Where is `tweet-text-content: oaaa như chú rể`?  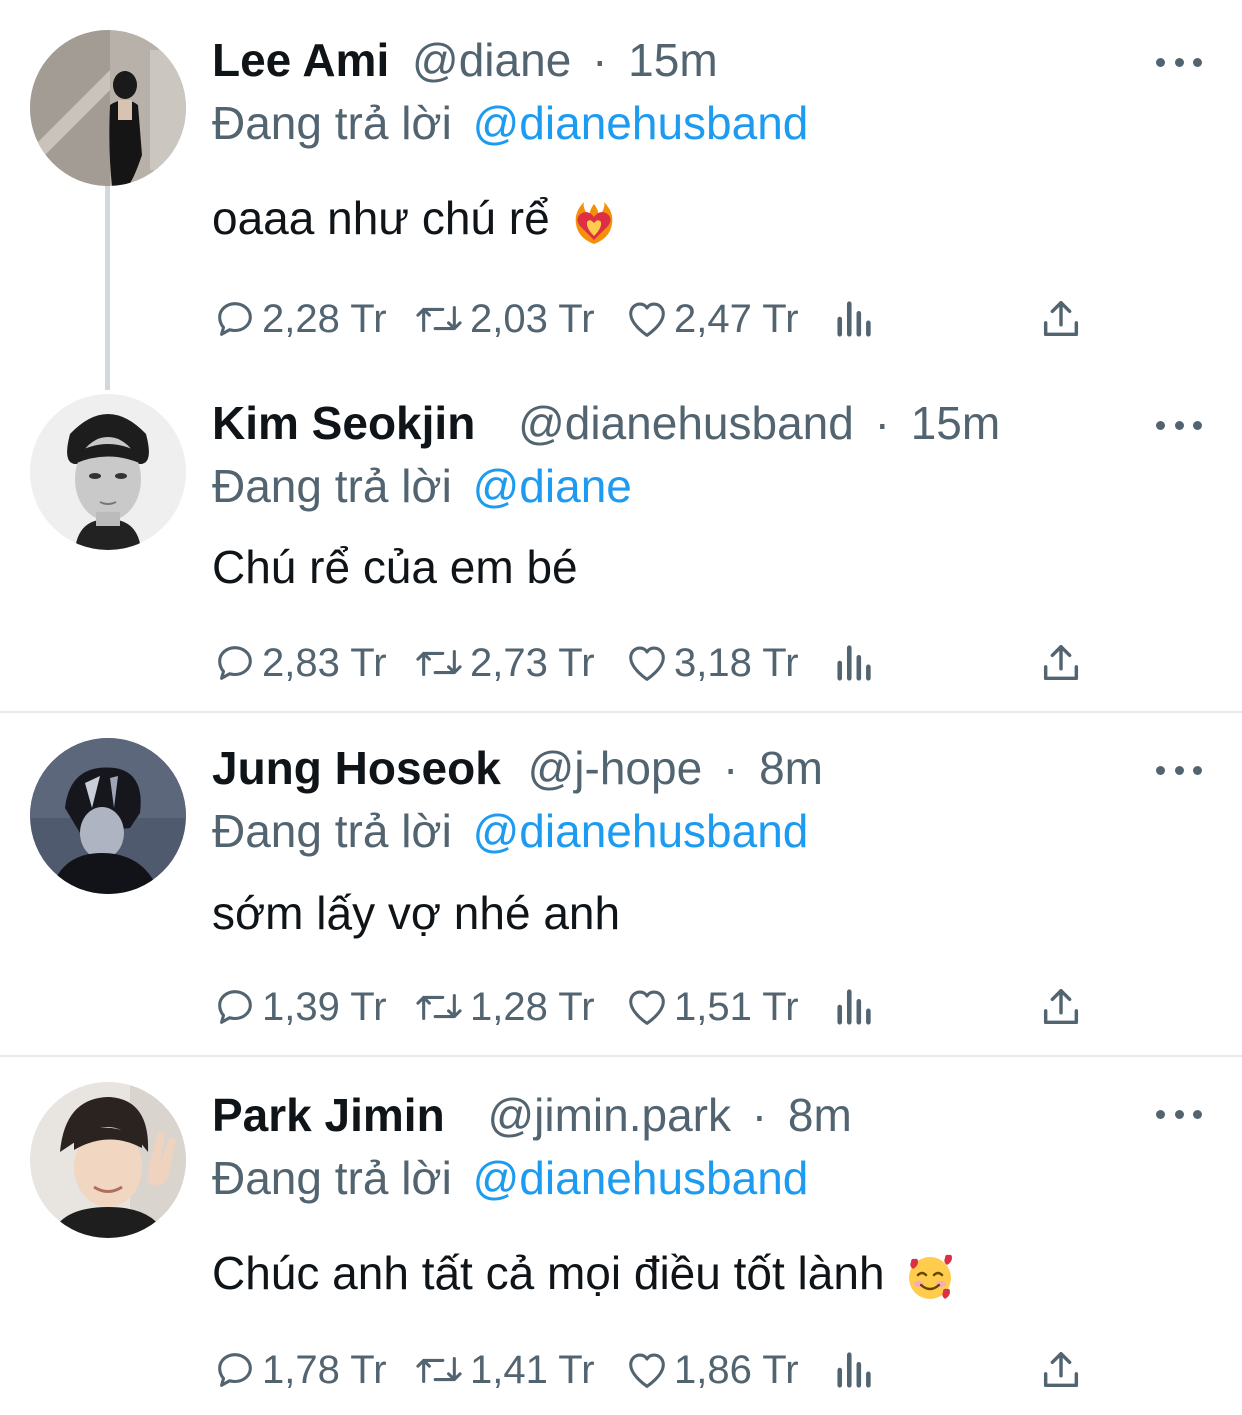
tweet-text-content: oaaa như chú rể is located at coordinates (381, 218).